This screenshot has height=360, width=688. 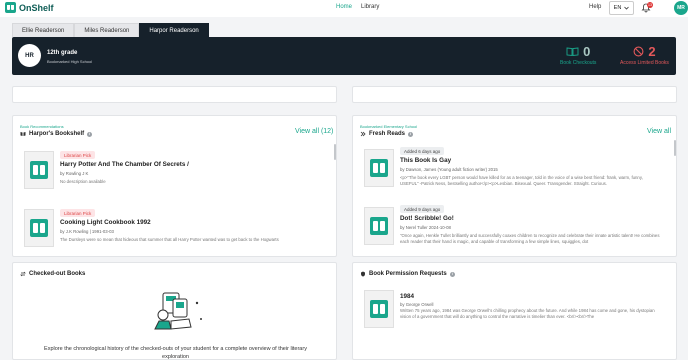 What do you see at coordinates (370, 7) in the screenshot?
I see `nav-link-library: Library` at bounding box center [370, 7].